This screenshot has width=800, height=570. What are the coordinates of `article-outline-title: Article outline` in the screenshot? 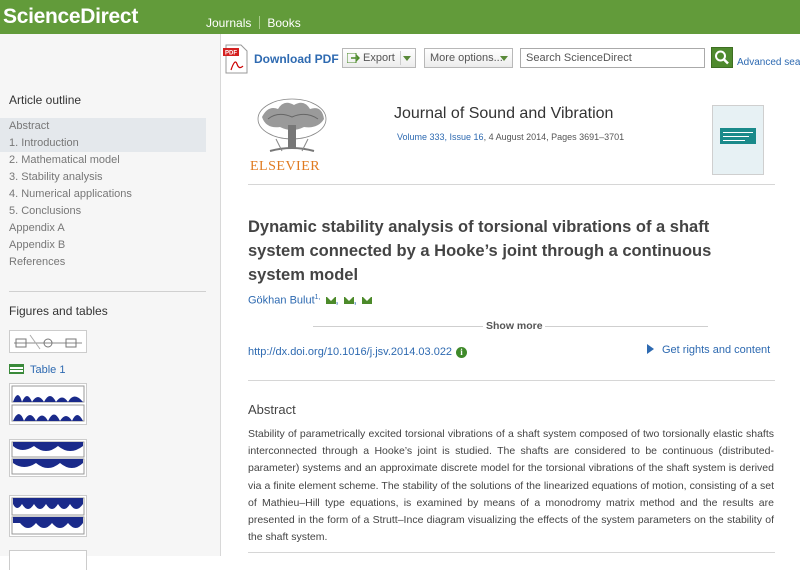 It's located at (45, 100).